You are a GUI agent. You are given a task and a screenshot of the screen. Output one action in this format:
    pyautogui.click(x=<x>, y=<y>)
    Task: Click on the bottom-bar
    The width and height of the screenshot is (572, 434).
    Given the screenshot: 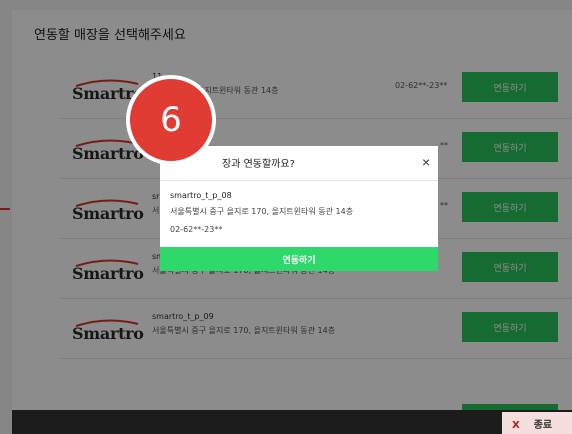 What is the action you would take?
    pyautogui.click(x=292, y=422)
    